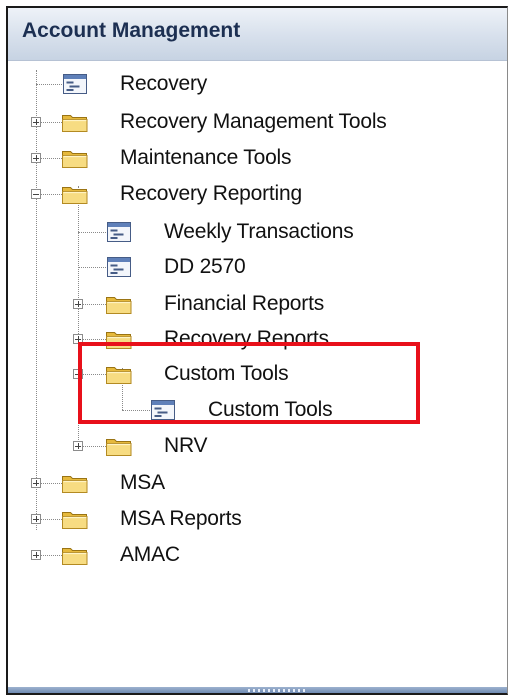 Image resolution: width=508 pixels, height=697 pixels. What do you see at coordinates (164, 83) in the screenshot?
I see `tree-item-label: Recovery` at bounding box center [164, 83].